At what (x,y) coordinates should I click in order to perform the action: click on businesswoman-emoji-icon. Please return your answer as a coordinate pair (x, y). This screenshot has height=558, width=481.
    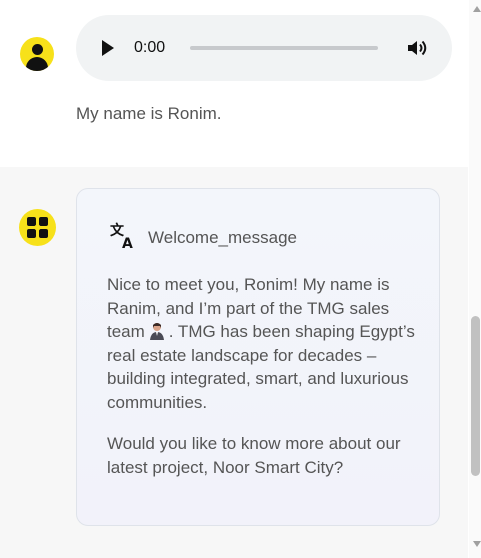
    Looking at the image, I should click on (157, 331).